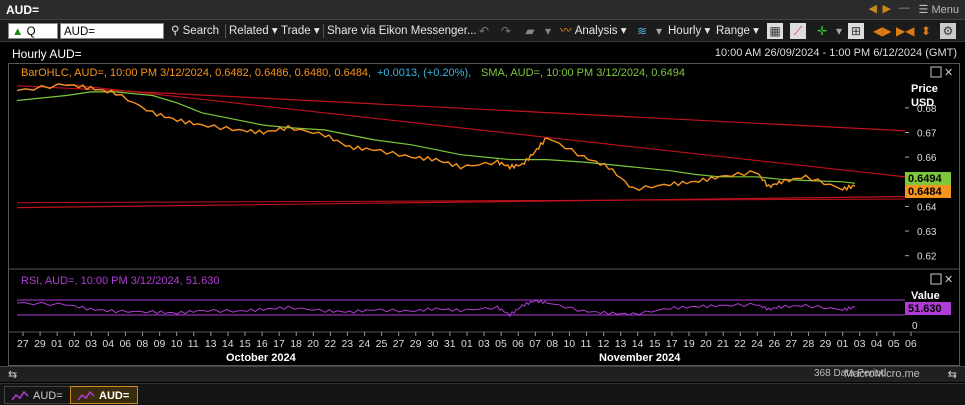 The height and width of the screenshot is (405, 965). Describe the element at coordinates (482, 394) in the screenshot. I see `tabs-bar: AUD= AUD=` at that location.